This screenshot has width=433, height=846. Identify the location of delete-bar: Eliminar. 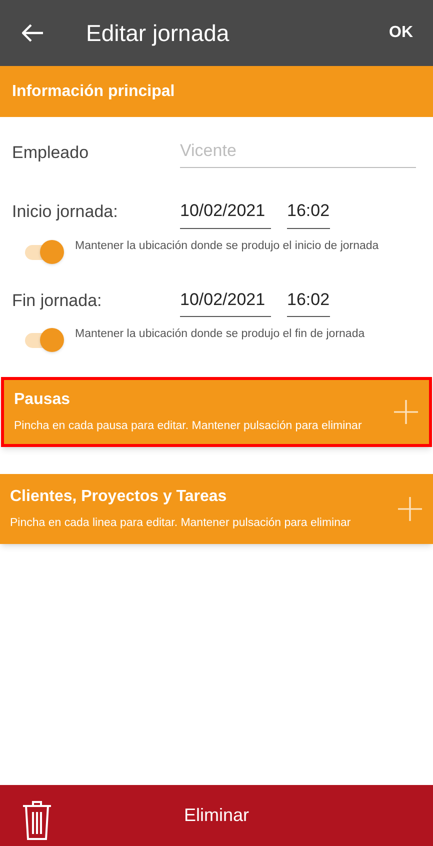
(216, 815).